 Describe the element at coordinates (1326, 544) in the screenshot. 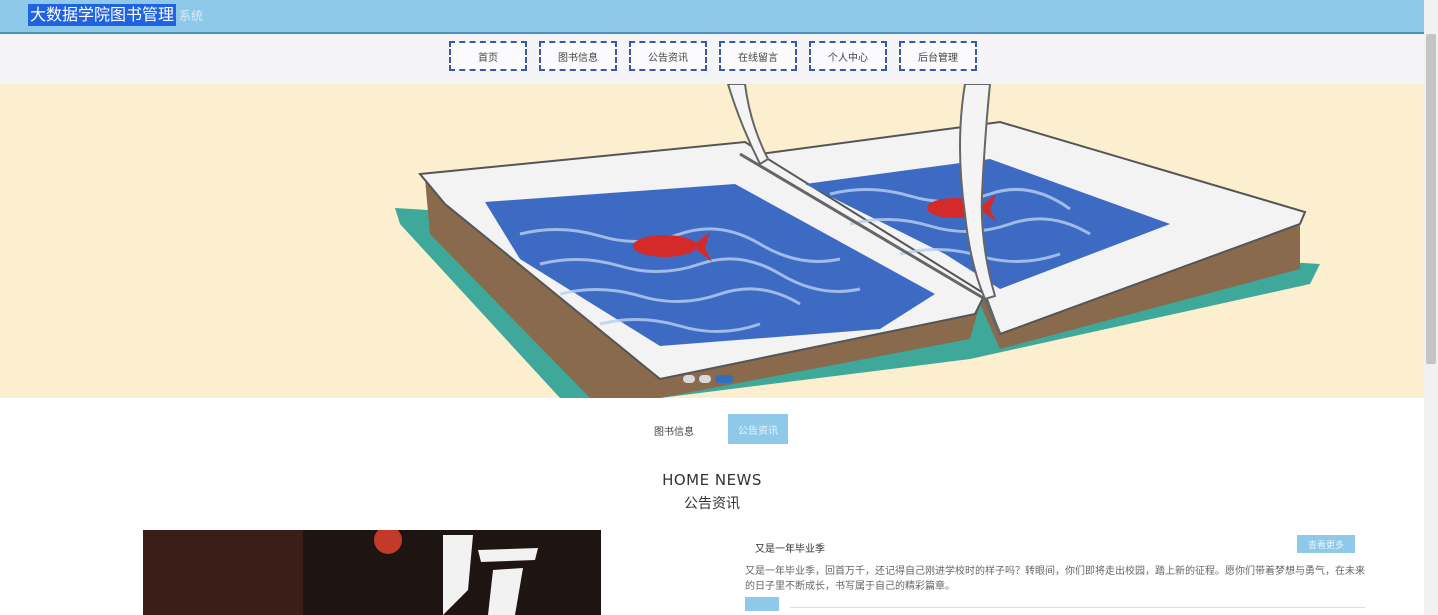

I see `news-more-button: 查看更多` at that location.